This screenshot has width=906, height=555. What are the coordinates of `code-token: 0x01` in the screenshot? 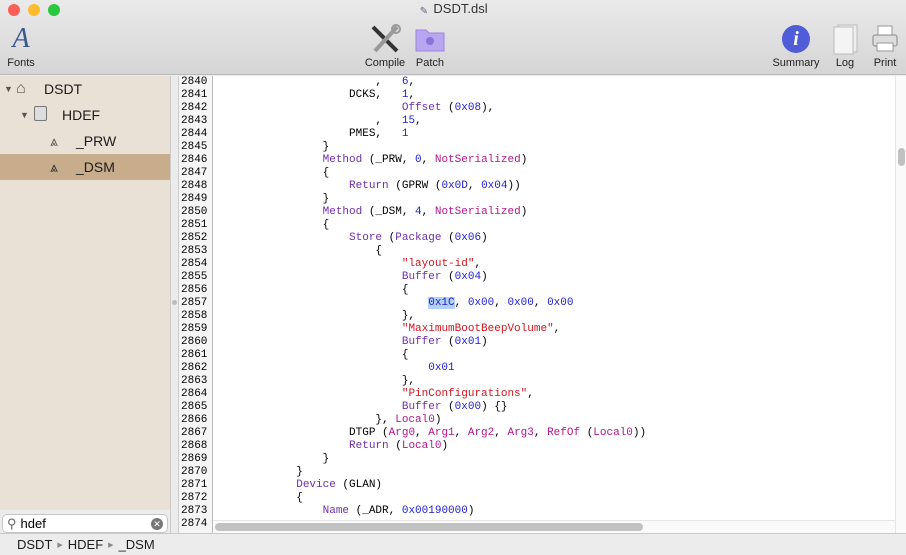 It's located at (441, 368).